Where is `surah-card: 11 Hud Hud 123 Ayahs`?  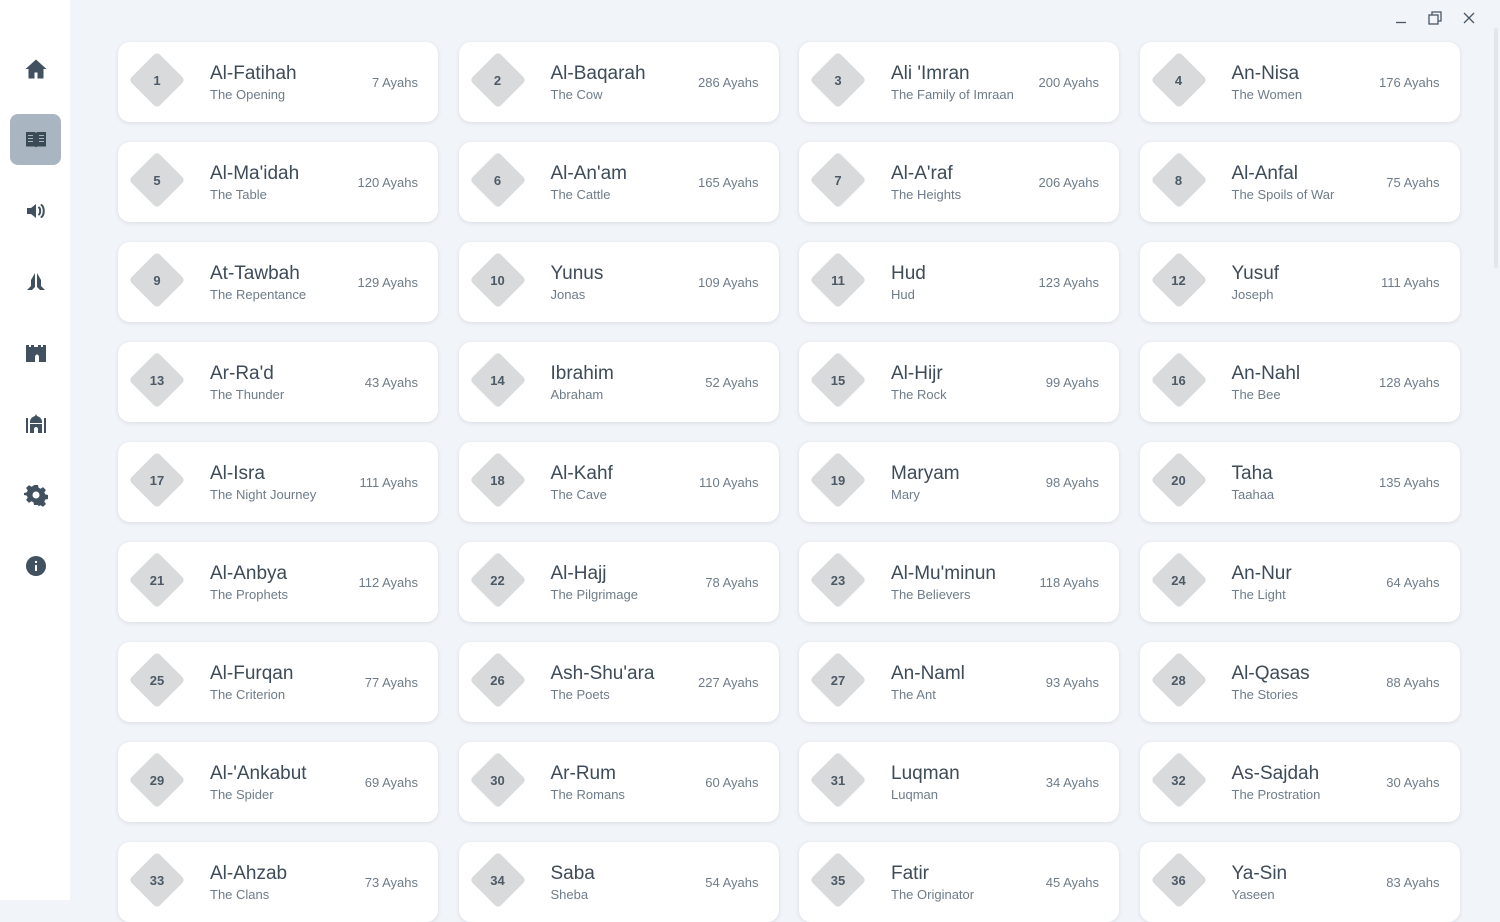
surah-card: 11 Hud Hud 123 Ayahs is located at coordinates (959, 282).